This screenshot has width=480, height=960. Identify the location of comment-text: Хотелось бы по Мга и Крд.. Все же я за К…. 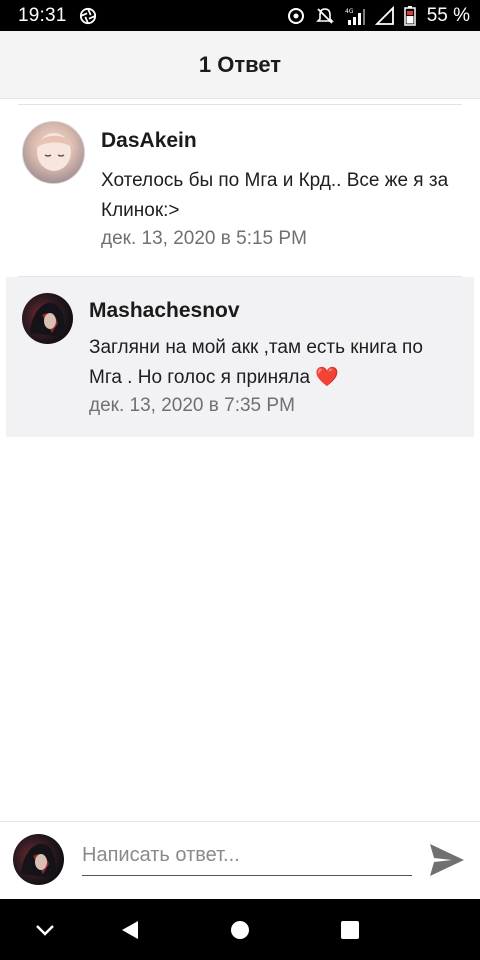
(275, 195).